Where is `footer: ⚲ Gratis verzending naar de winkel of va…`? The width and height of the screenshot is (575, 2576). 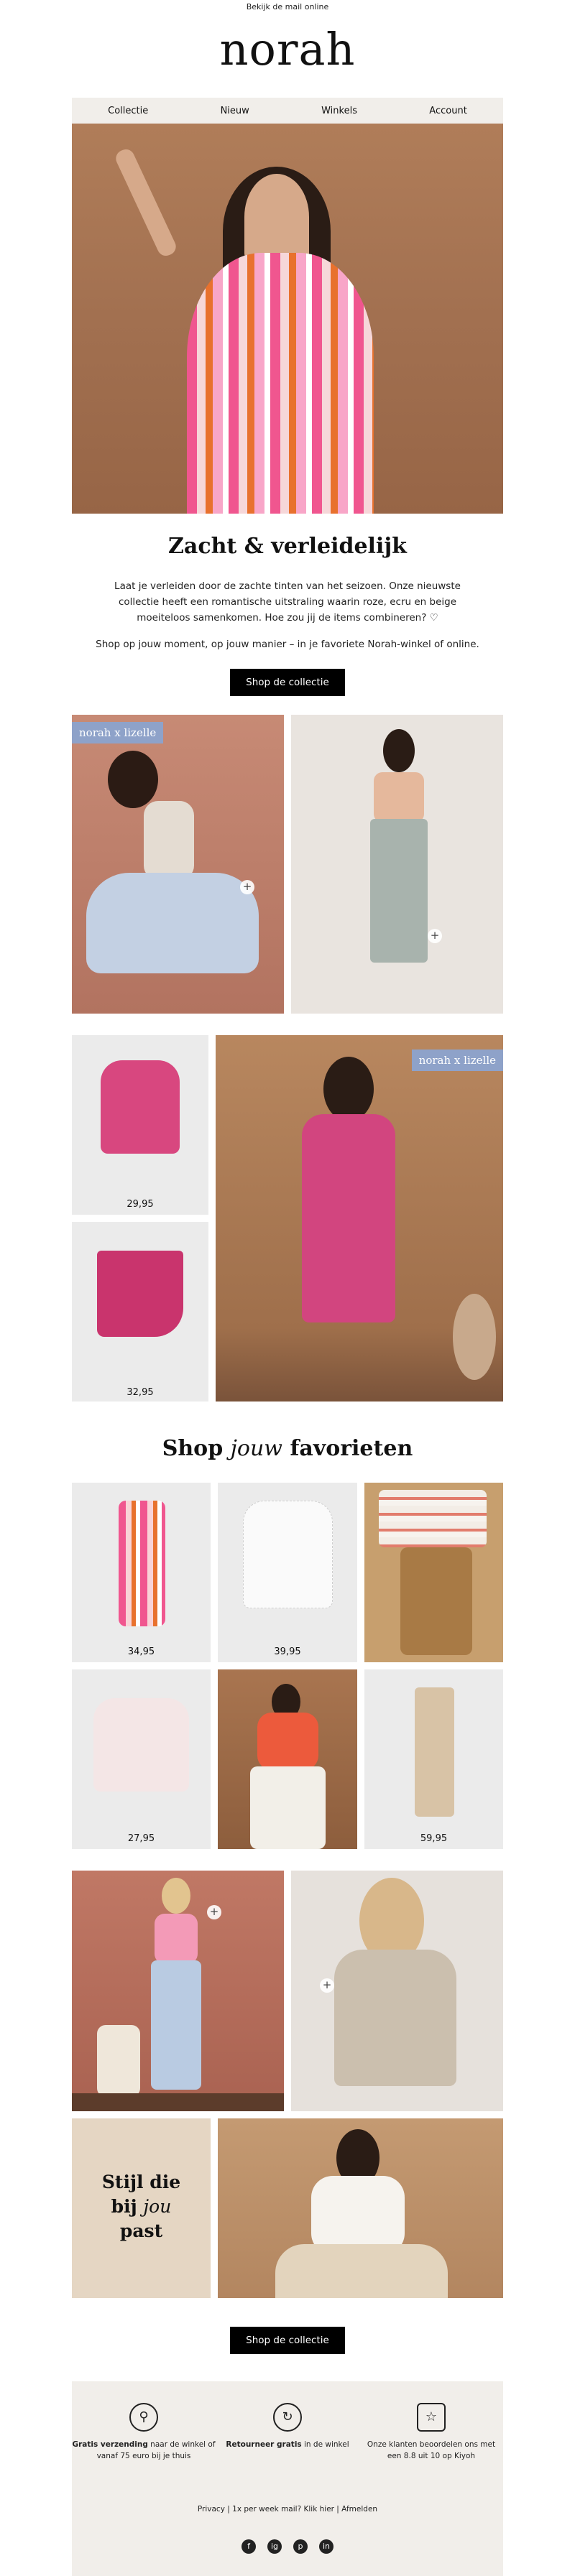
footer: ⚲ Gratis verzending naar de winkel of va… is located at coordinates (287, 2478).